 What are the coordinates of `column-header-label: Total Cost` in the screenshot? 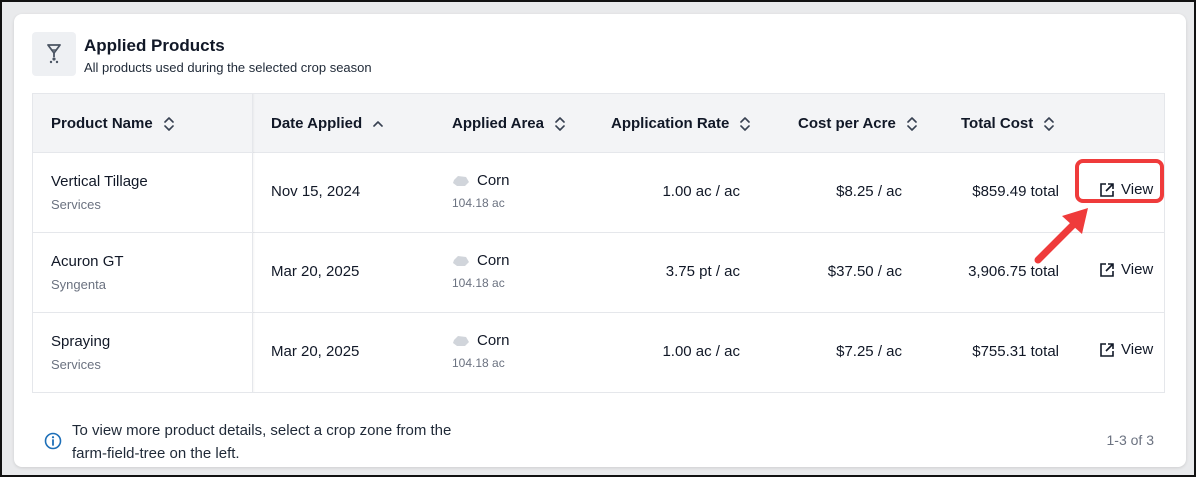 It's located at (997, 123).